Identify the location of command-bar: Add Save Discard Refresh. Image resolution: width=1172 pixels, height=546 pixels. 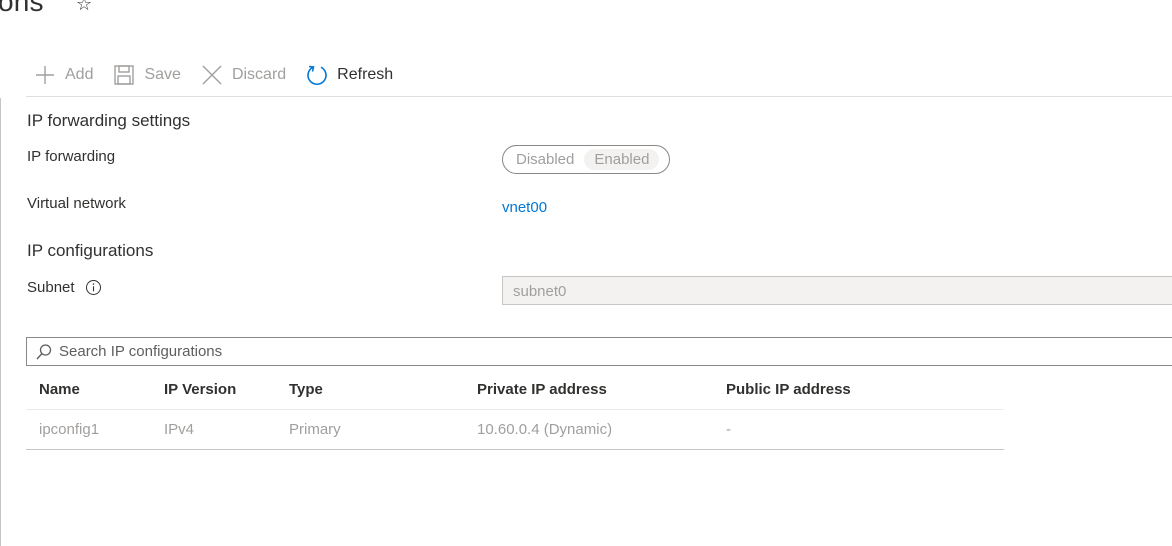
(223, 75).